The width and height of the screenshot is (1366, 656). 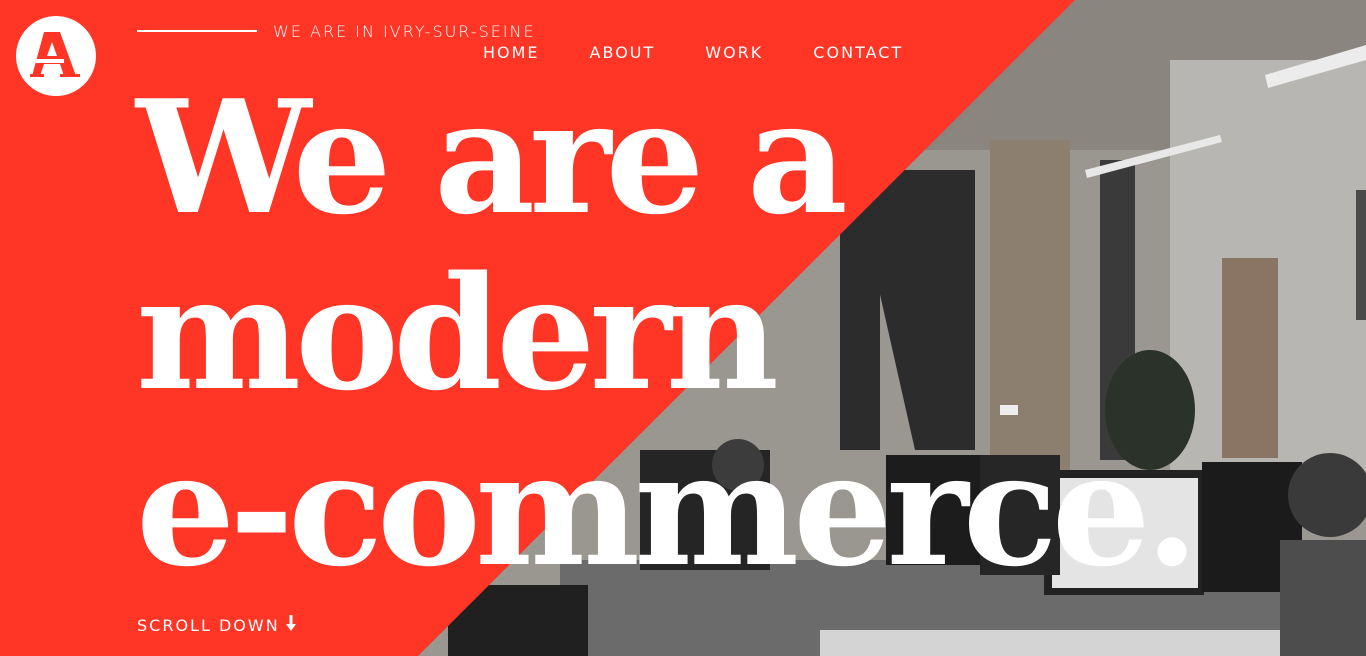 I want to click on scroll-down-label: SCROLL DOWN, so click(x=208, y=625).